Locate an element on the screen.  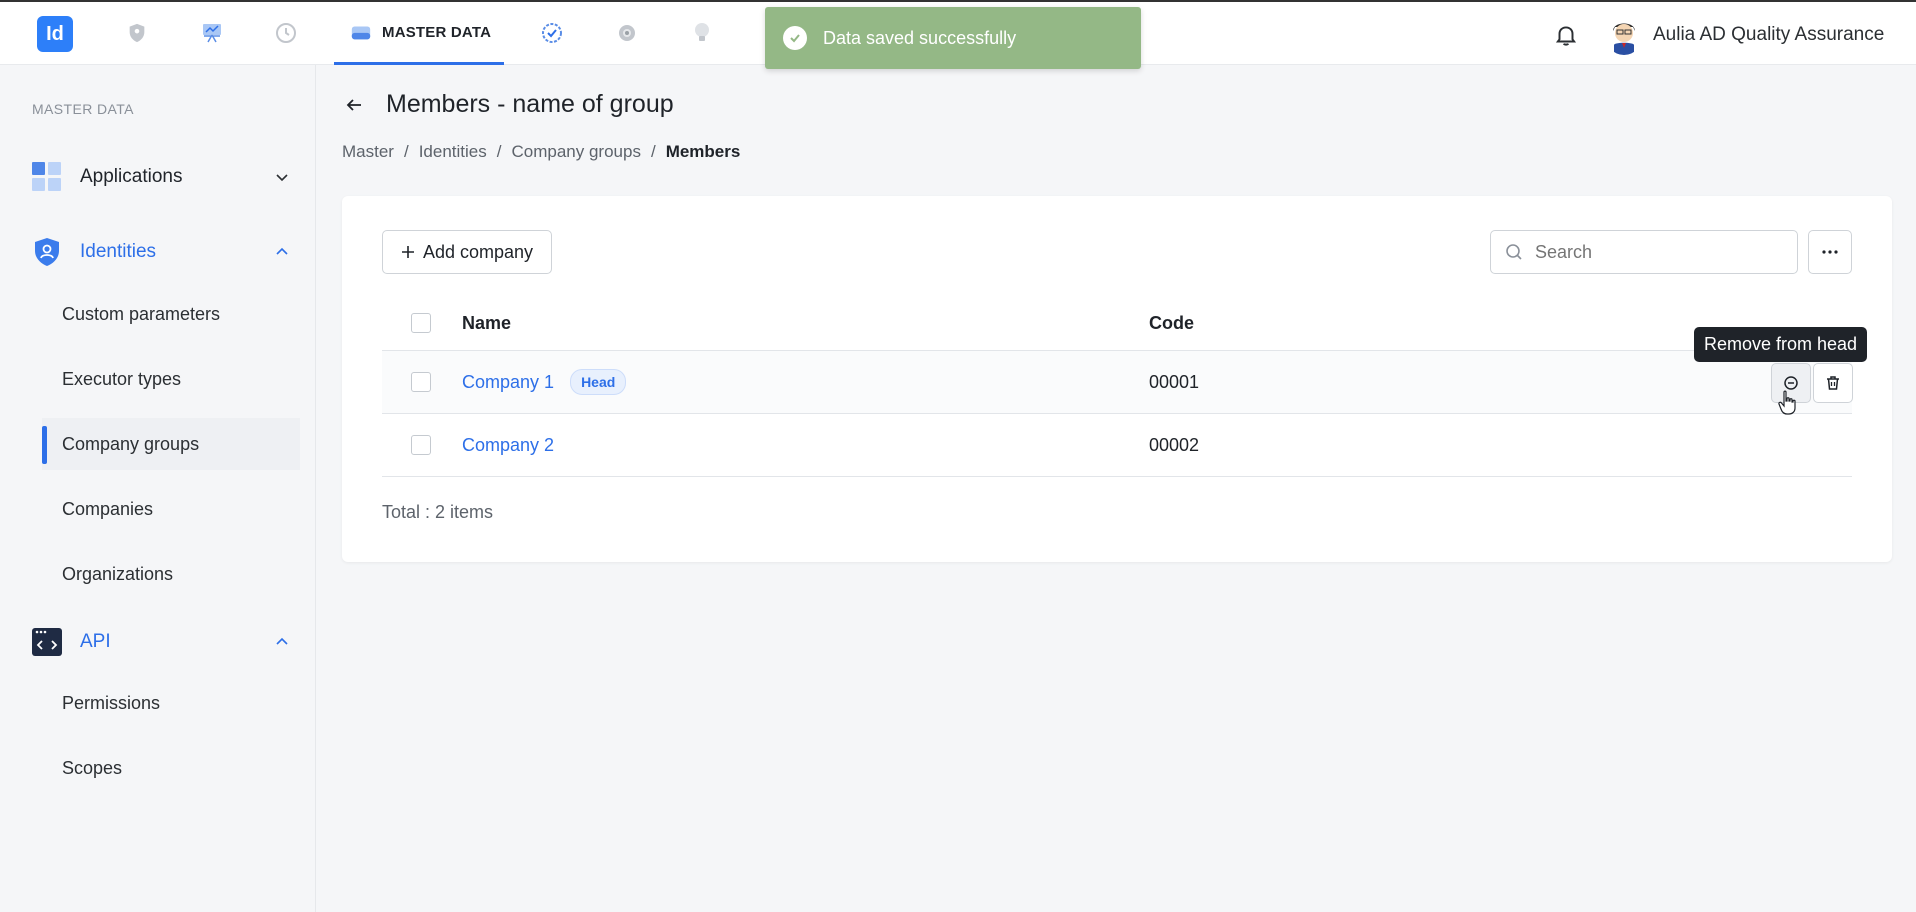
add-company-button: Add company is located at coordinates (467, 252).